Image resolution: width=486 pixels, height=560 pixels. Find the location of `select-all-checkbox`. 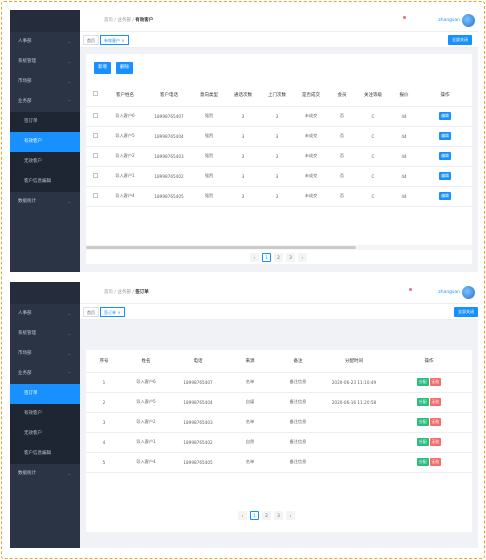

select-all-checkbox is located at coordinates (95, 94).